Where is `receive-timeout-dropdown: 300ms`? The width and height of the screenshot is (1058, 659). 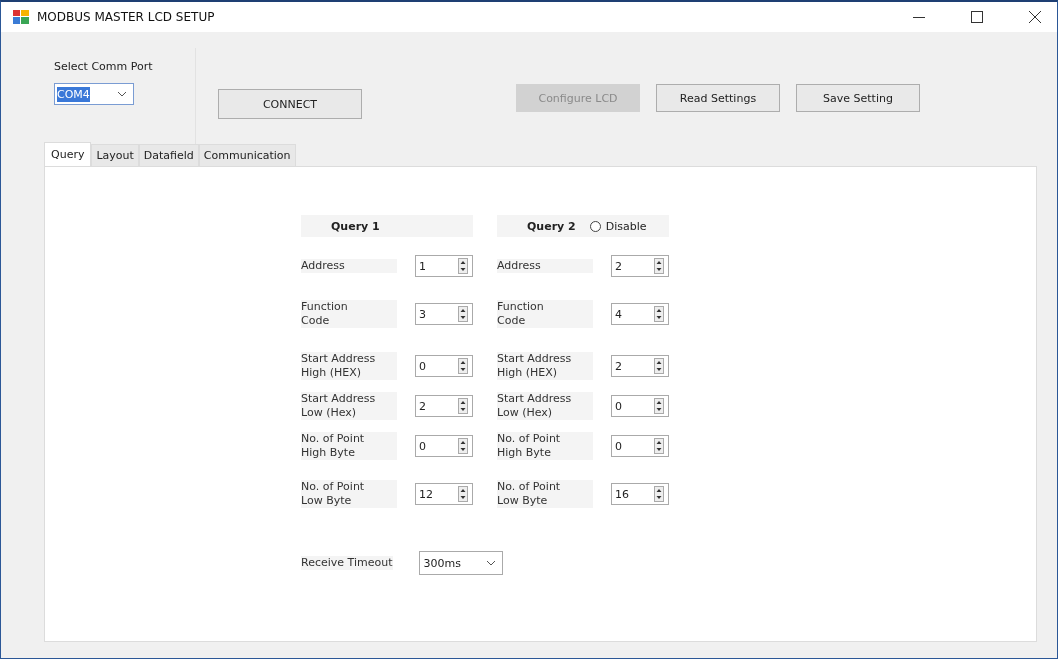
receive-timeout-dropdown: 300ms is located at coordinates (460, 563).